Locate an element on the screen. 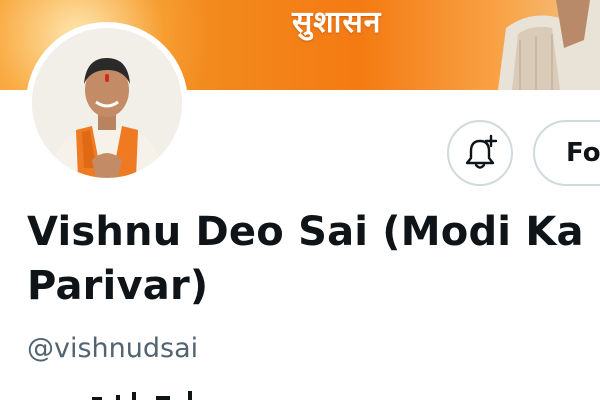 This screenshot has height=400, width=600. banner-person-image is located at coordinates (549, 45).